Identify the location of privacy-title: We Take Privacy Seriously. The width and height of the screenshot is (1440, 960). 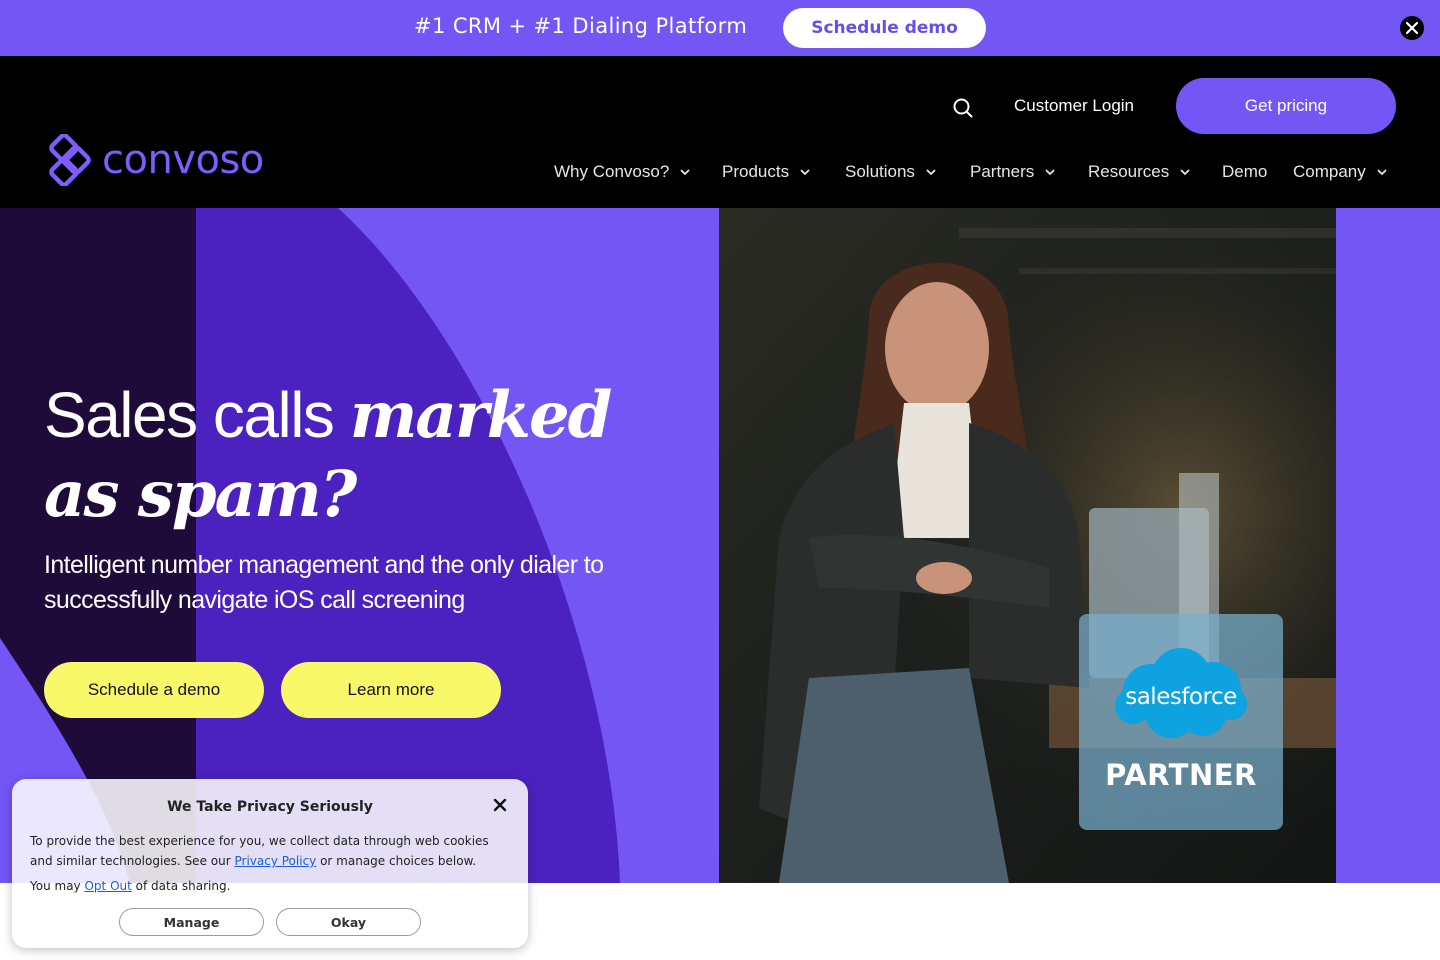
(270, 807).